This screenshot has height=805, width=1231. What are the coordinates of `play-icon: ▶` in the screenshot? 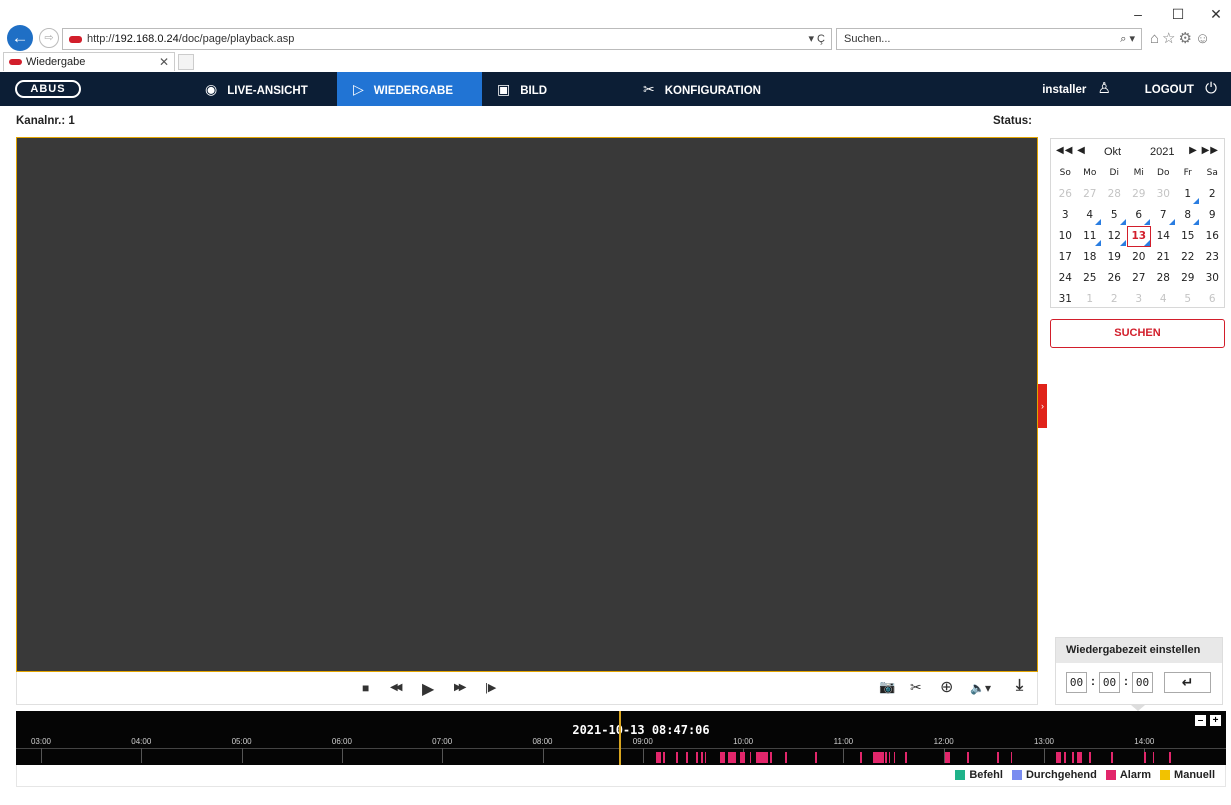 It's located at (428, 689).